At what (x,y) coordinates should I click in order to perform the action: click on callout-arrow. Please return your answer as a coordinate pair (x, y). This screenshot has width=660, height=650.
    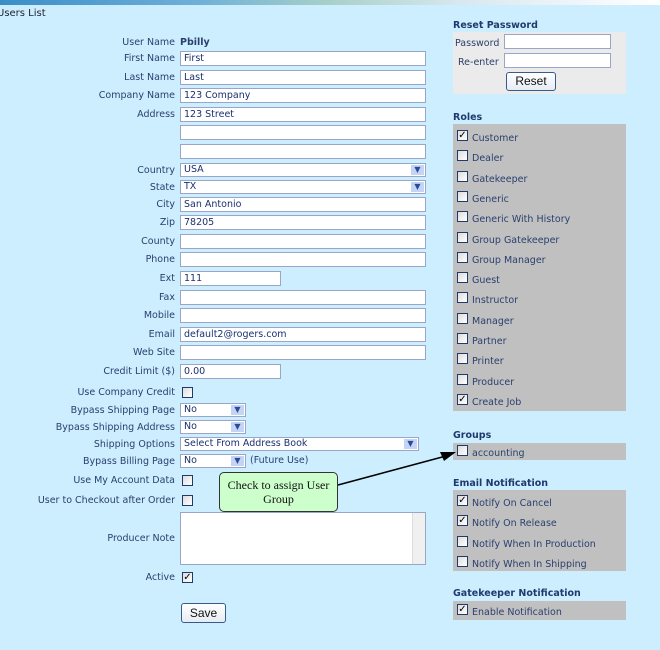
    Looking at the image, I should click on (396, 469).